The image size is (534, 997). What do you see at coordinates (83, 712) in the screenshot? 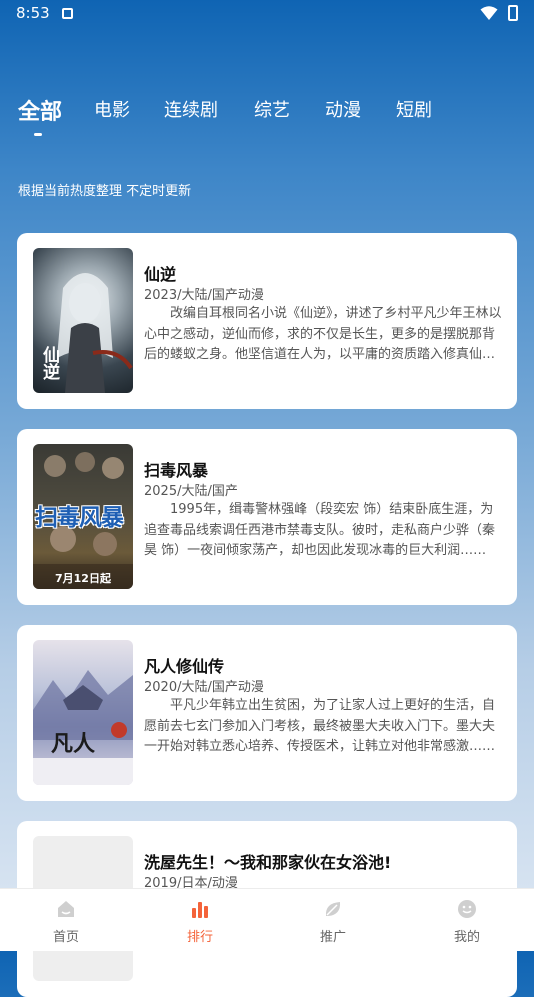
I see `poster-image: 凡人` at bounding box center [83, 712].